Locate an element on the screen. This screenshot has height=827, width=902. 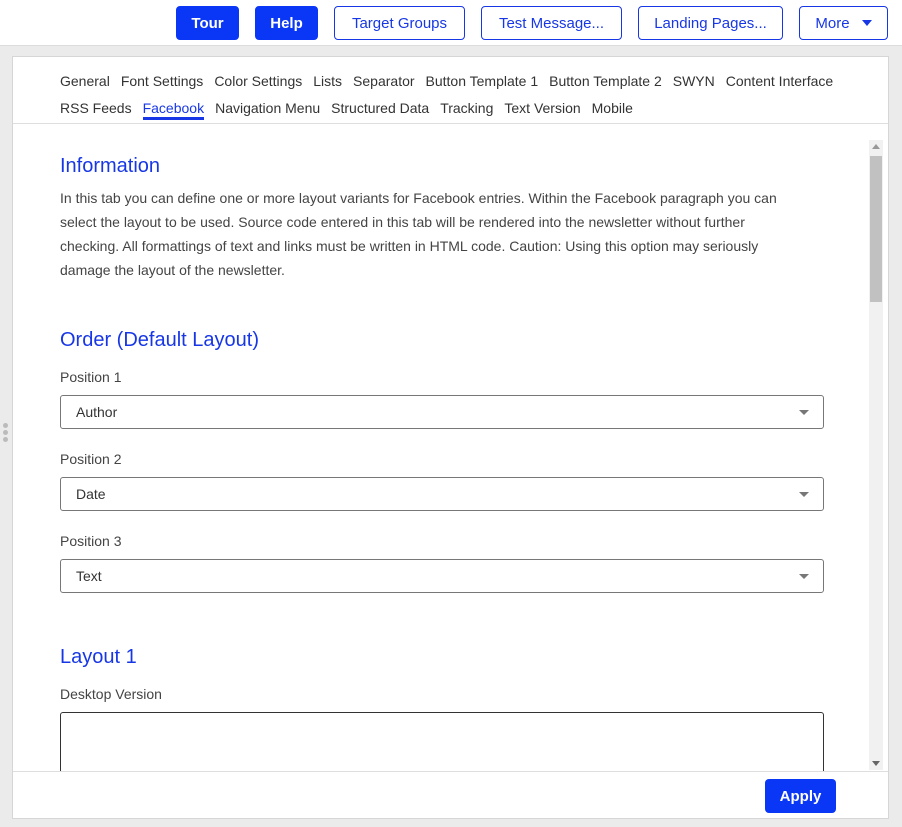
more-label: More is located at coordinates (832, 23).